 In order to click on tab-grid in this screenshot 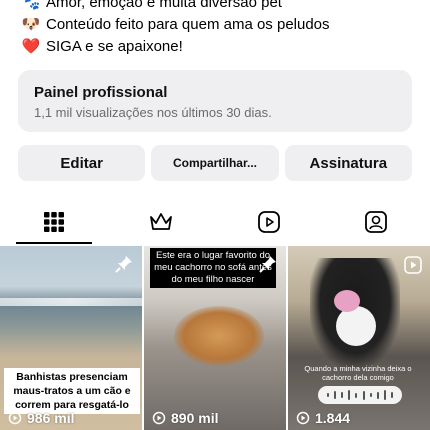, I will do `click(54, 222)`.